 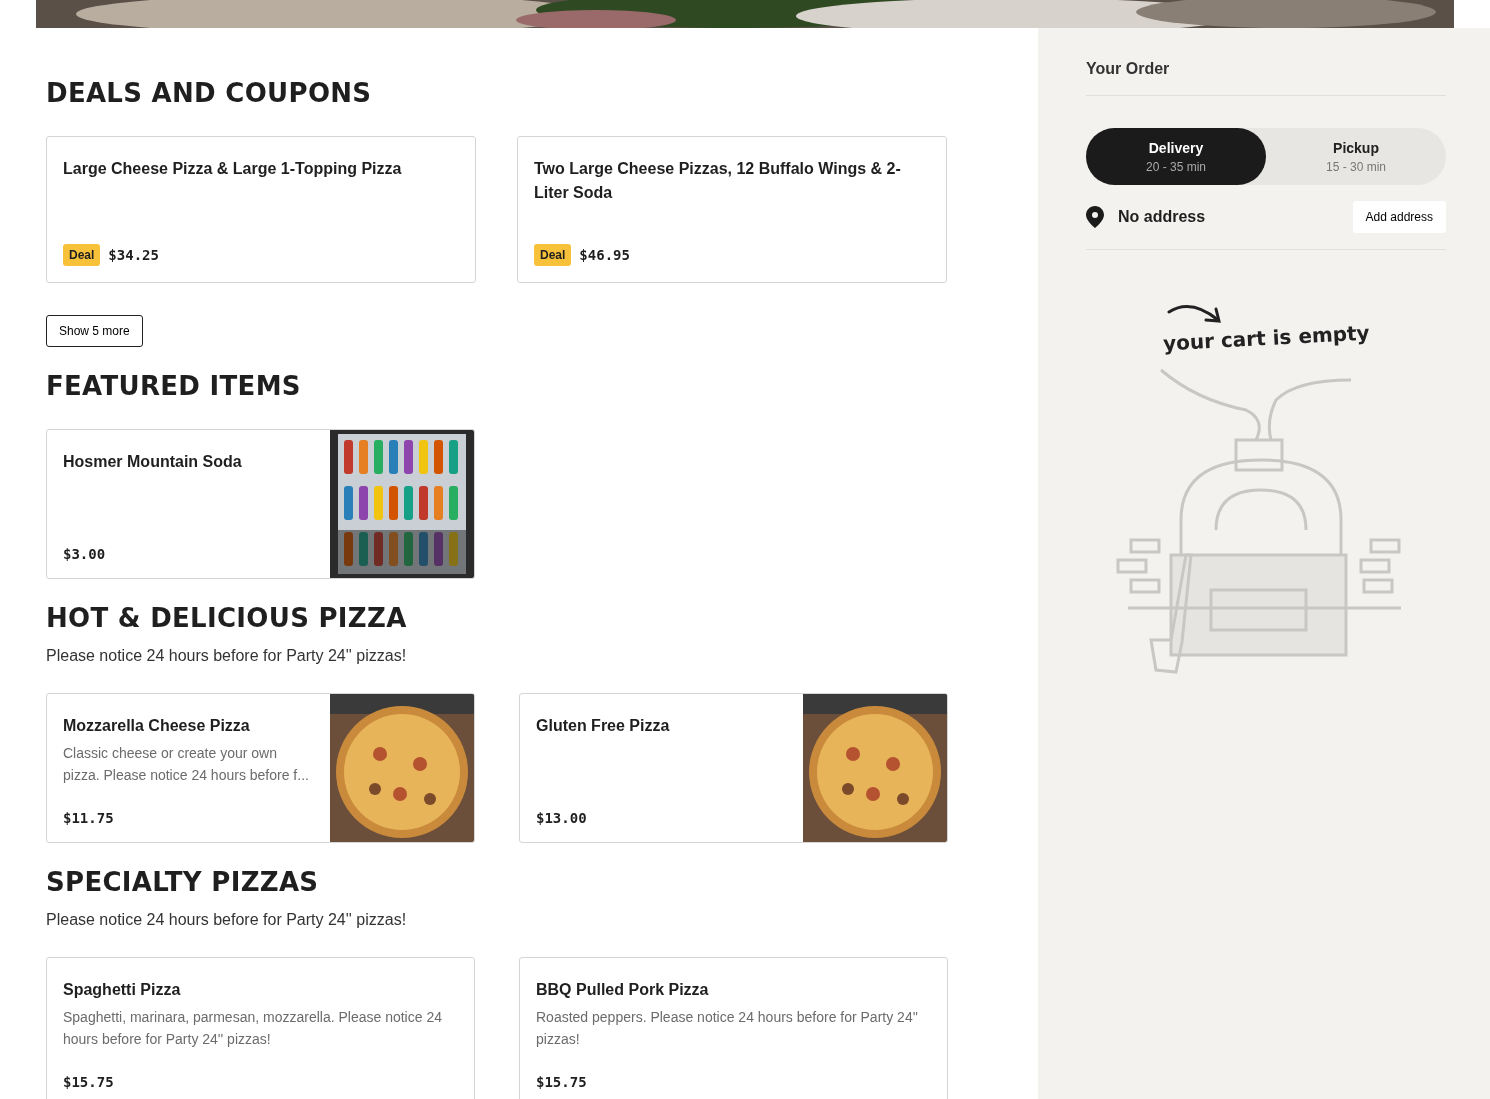 I want to click on menu-item-card: Gluten Free Pizza $13.00, so click(x=733, y=768).